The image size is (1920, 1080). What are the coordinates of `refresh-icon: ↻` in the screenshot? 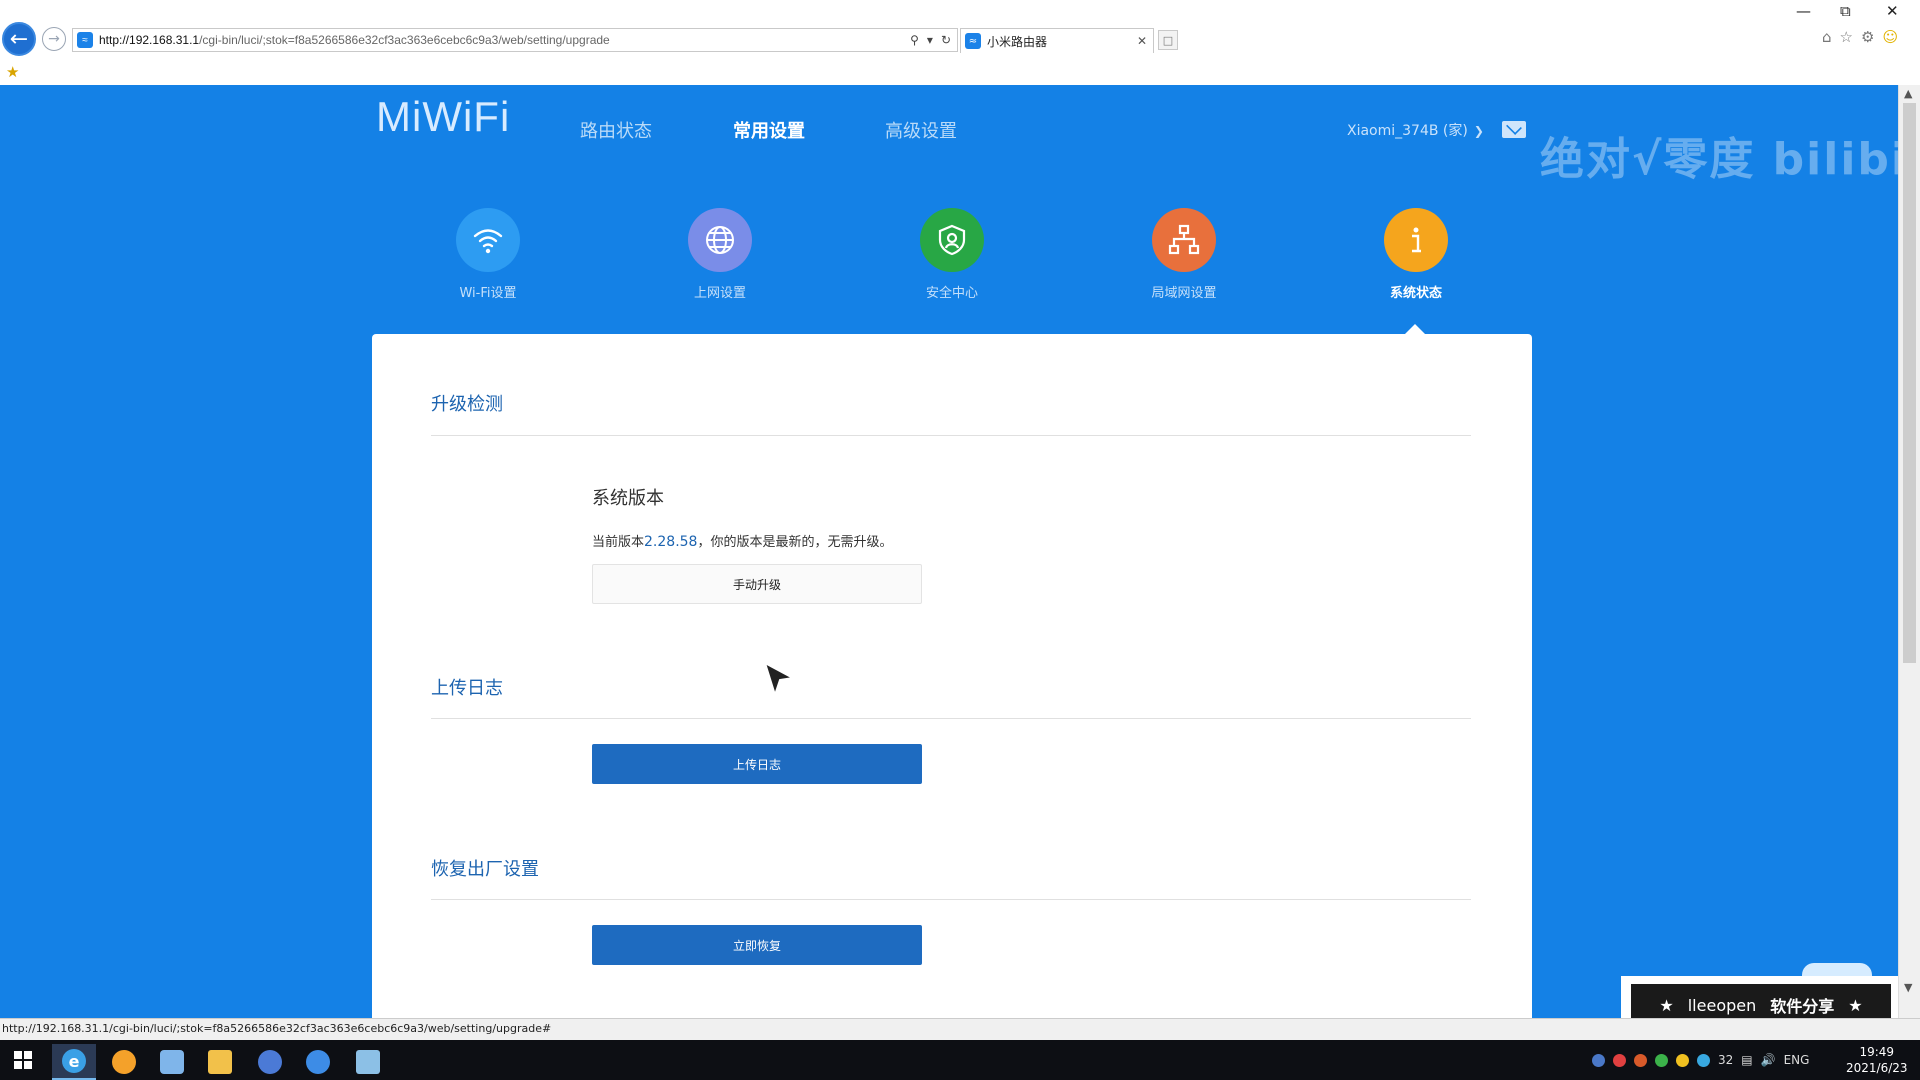 It's located at (946, 40).